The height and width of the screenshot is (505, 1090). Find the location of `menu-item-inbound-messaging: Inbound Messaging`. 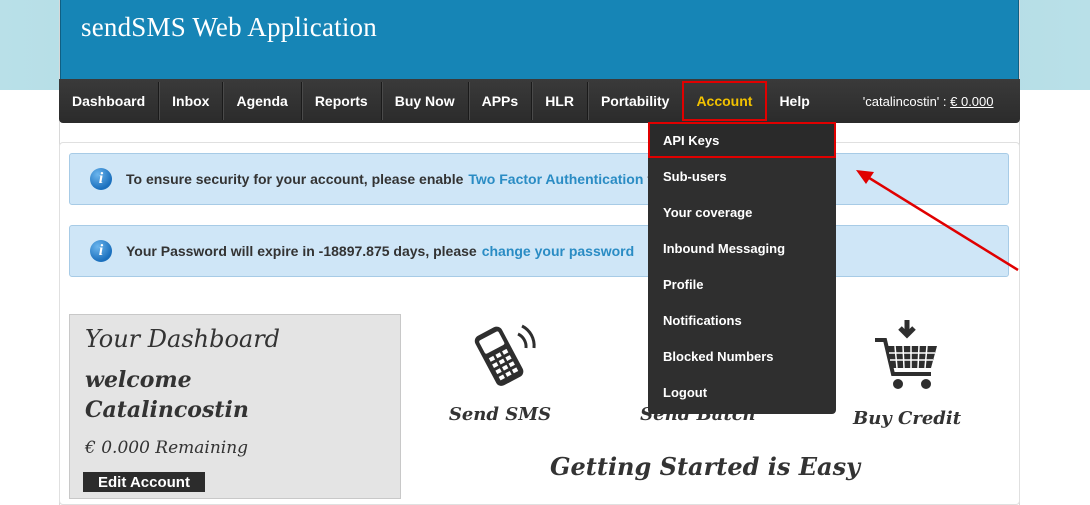

menu-item-inbound-messaging: Inbound Messaging is located at coordinates (742, 248).